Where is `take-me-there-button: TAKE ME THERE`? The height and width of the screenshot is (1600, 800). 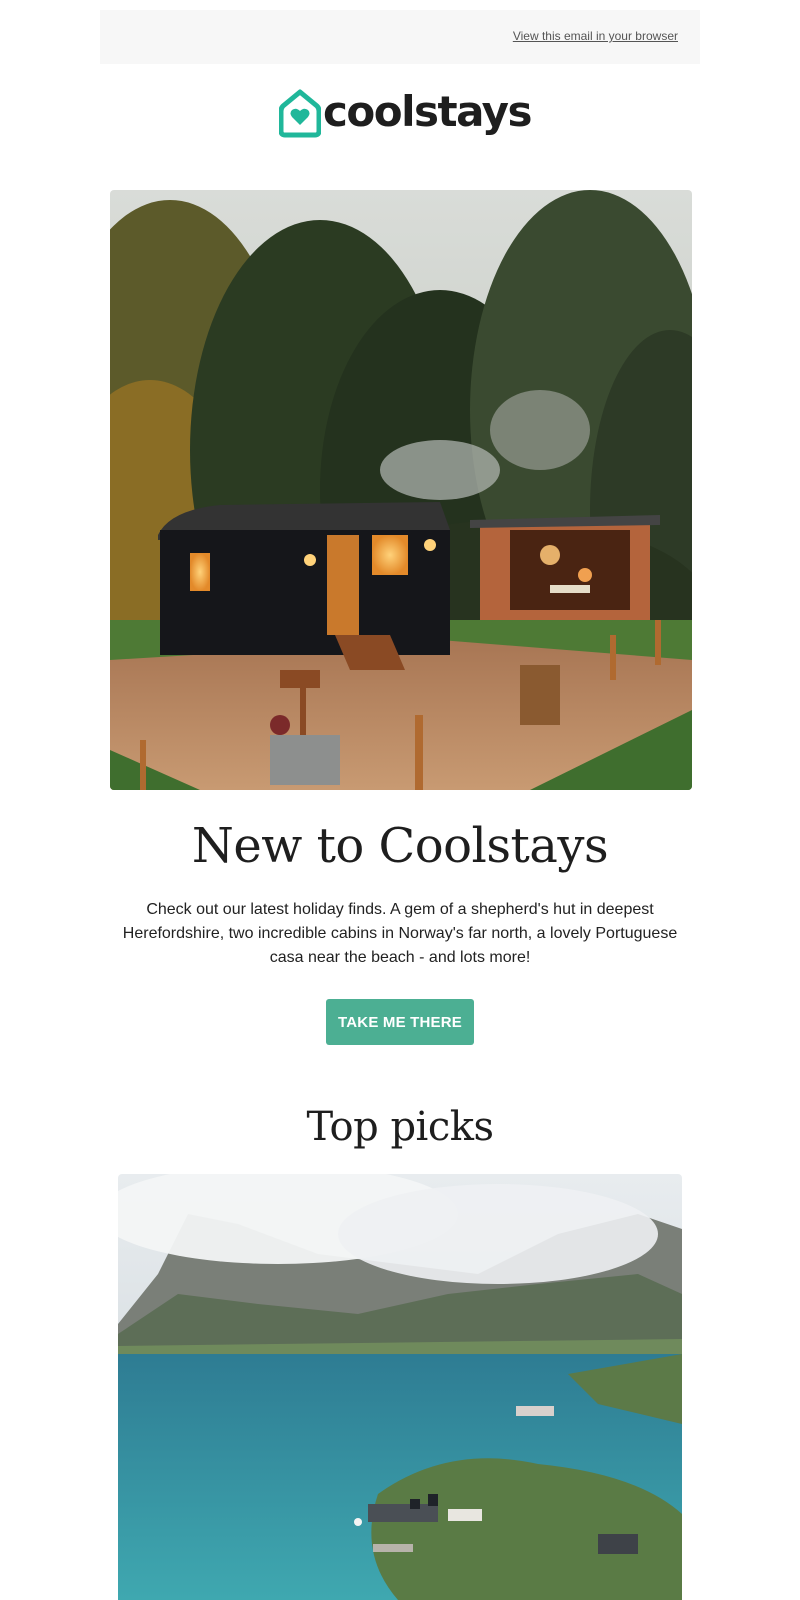 take-me-there-button: TAKE ME THERE is located at coordinates (400, 1022).